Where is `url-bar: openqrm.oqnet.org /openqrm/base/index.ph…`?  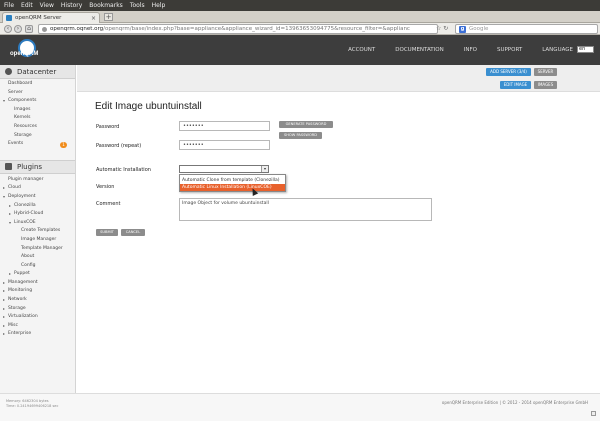
url-bar: openqrm.oqnet.org /openqrm/base/index.ph… is located at coordinates (238, 29).